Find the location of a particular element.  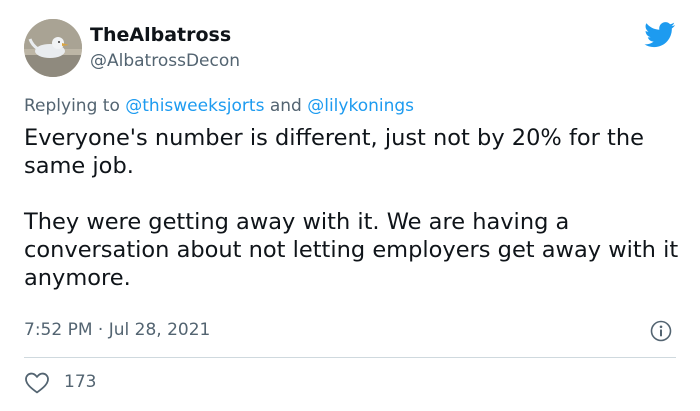

avatar-image is located at coordinates (53, 48).